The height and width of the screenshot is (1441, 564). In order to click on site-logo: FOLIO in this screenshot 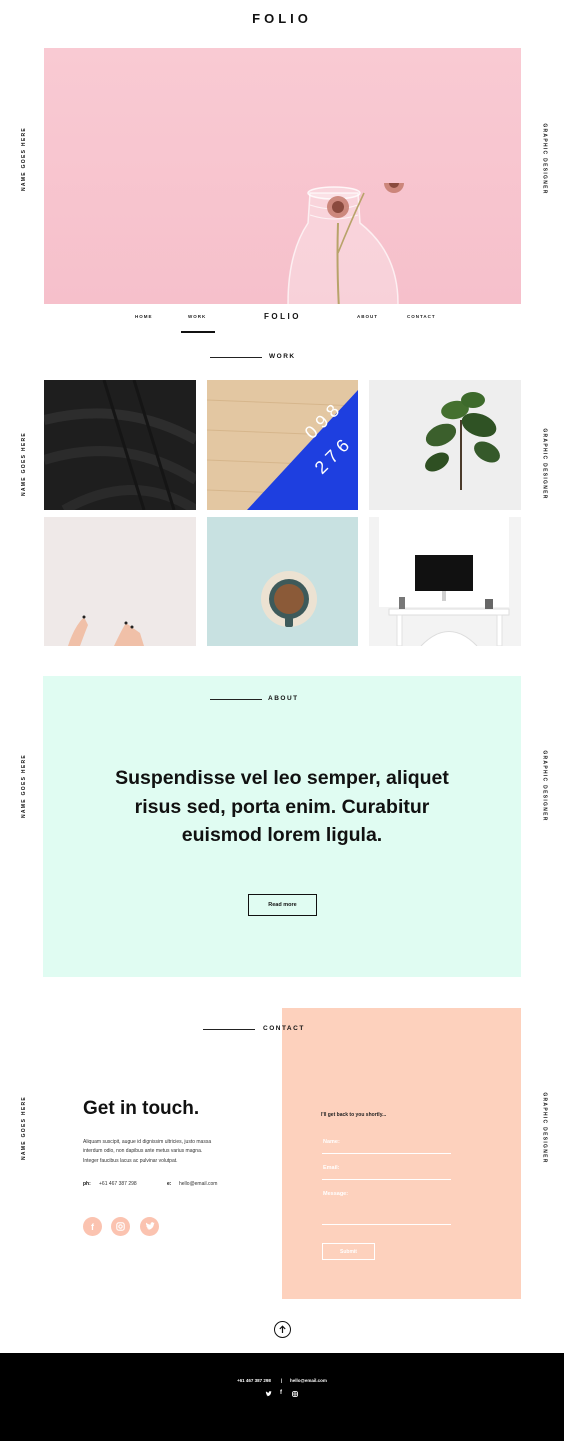, I will do `click(282, 18)`.